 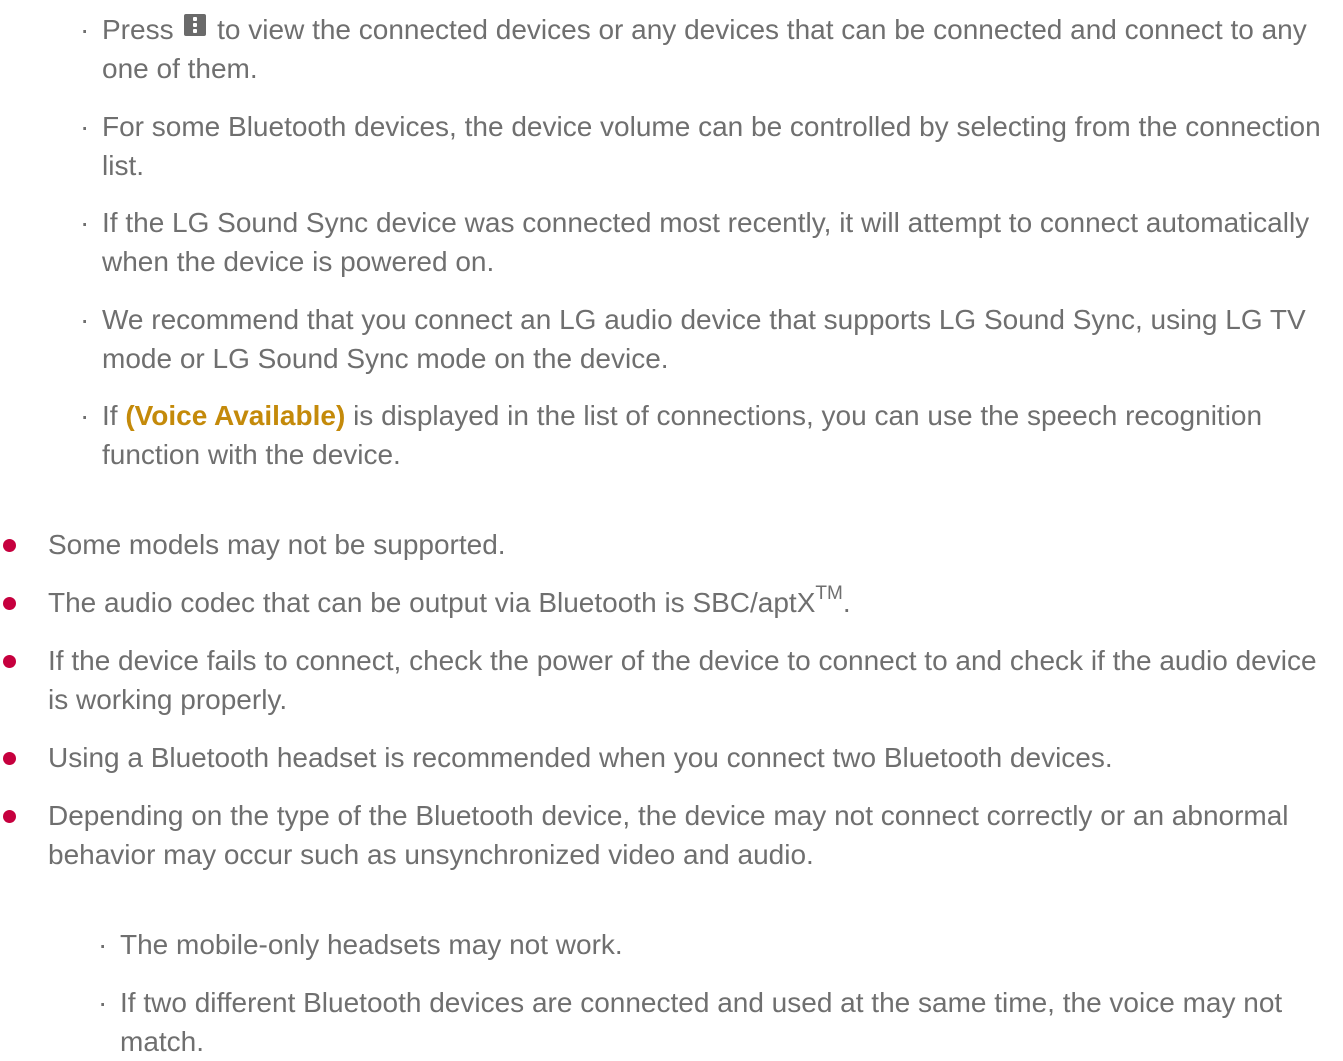 What do you see at coordinates (110, 415) in the screenshot?
I see `sub-item-text: If` at bounding box center [110, 415].